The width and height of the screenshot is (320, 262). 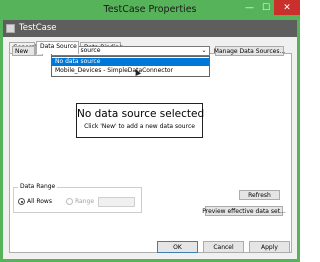 I want to click on range-radio: Range, so click(x=80, y=201).